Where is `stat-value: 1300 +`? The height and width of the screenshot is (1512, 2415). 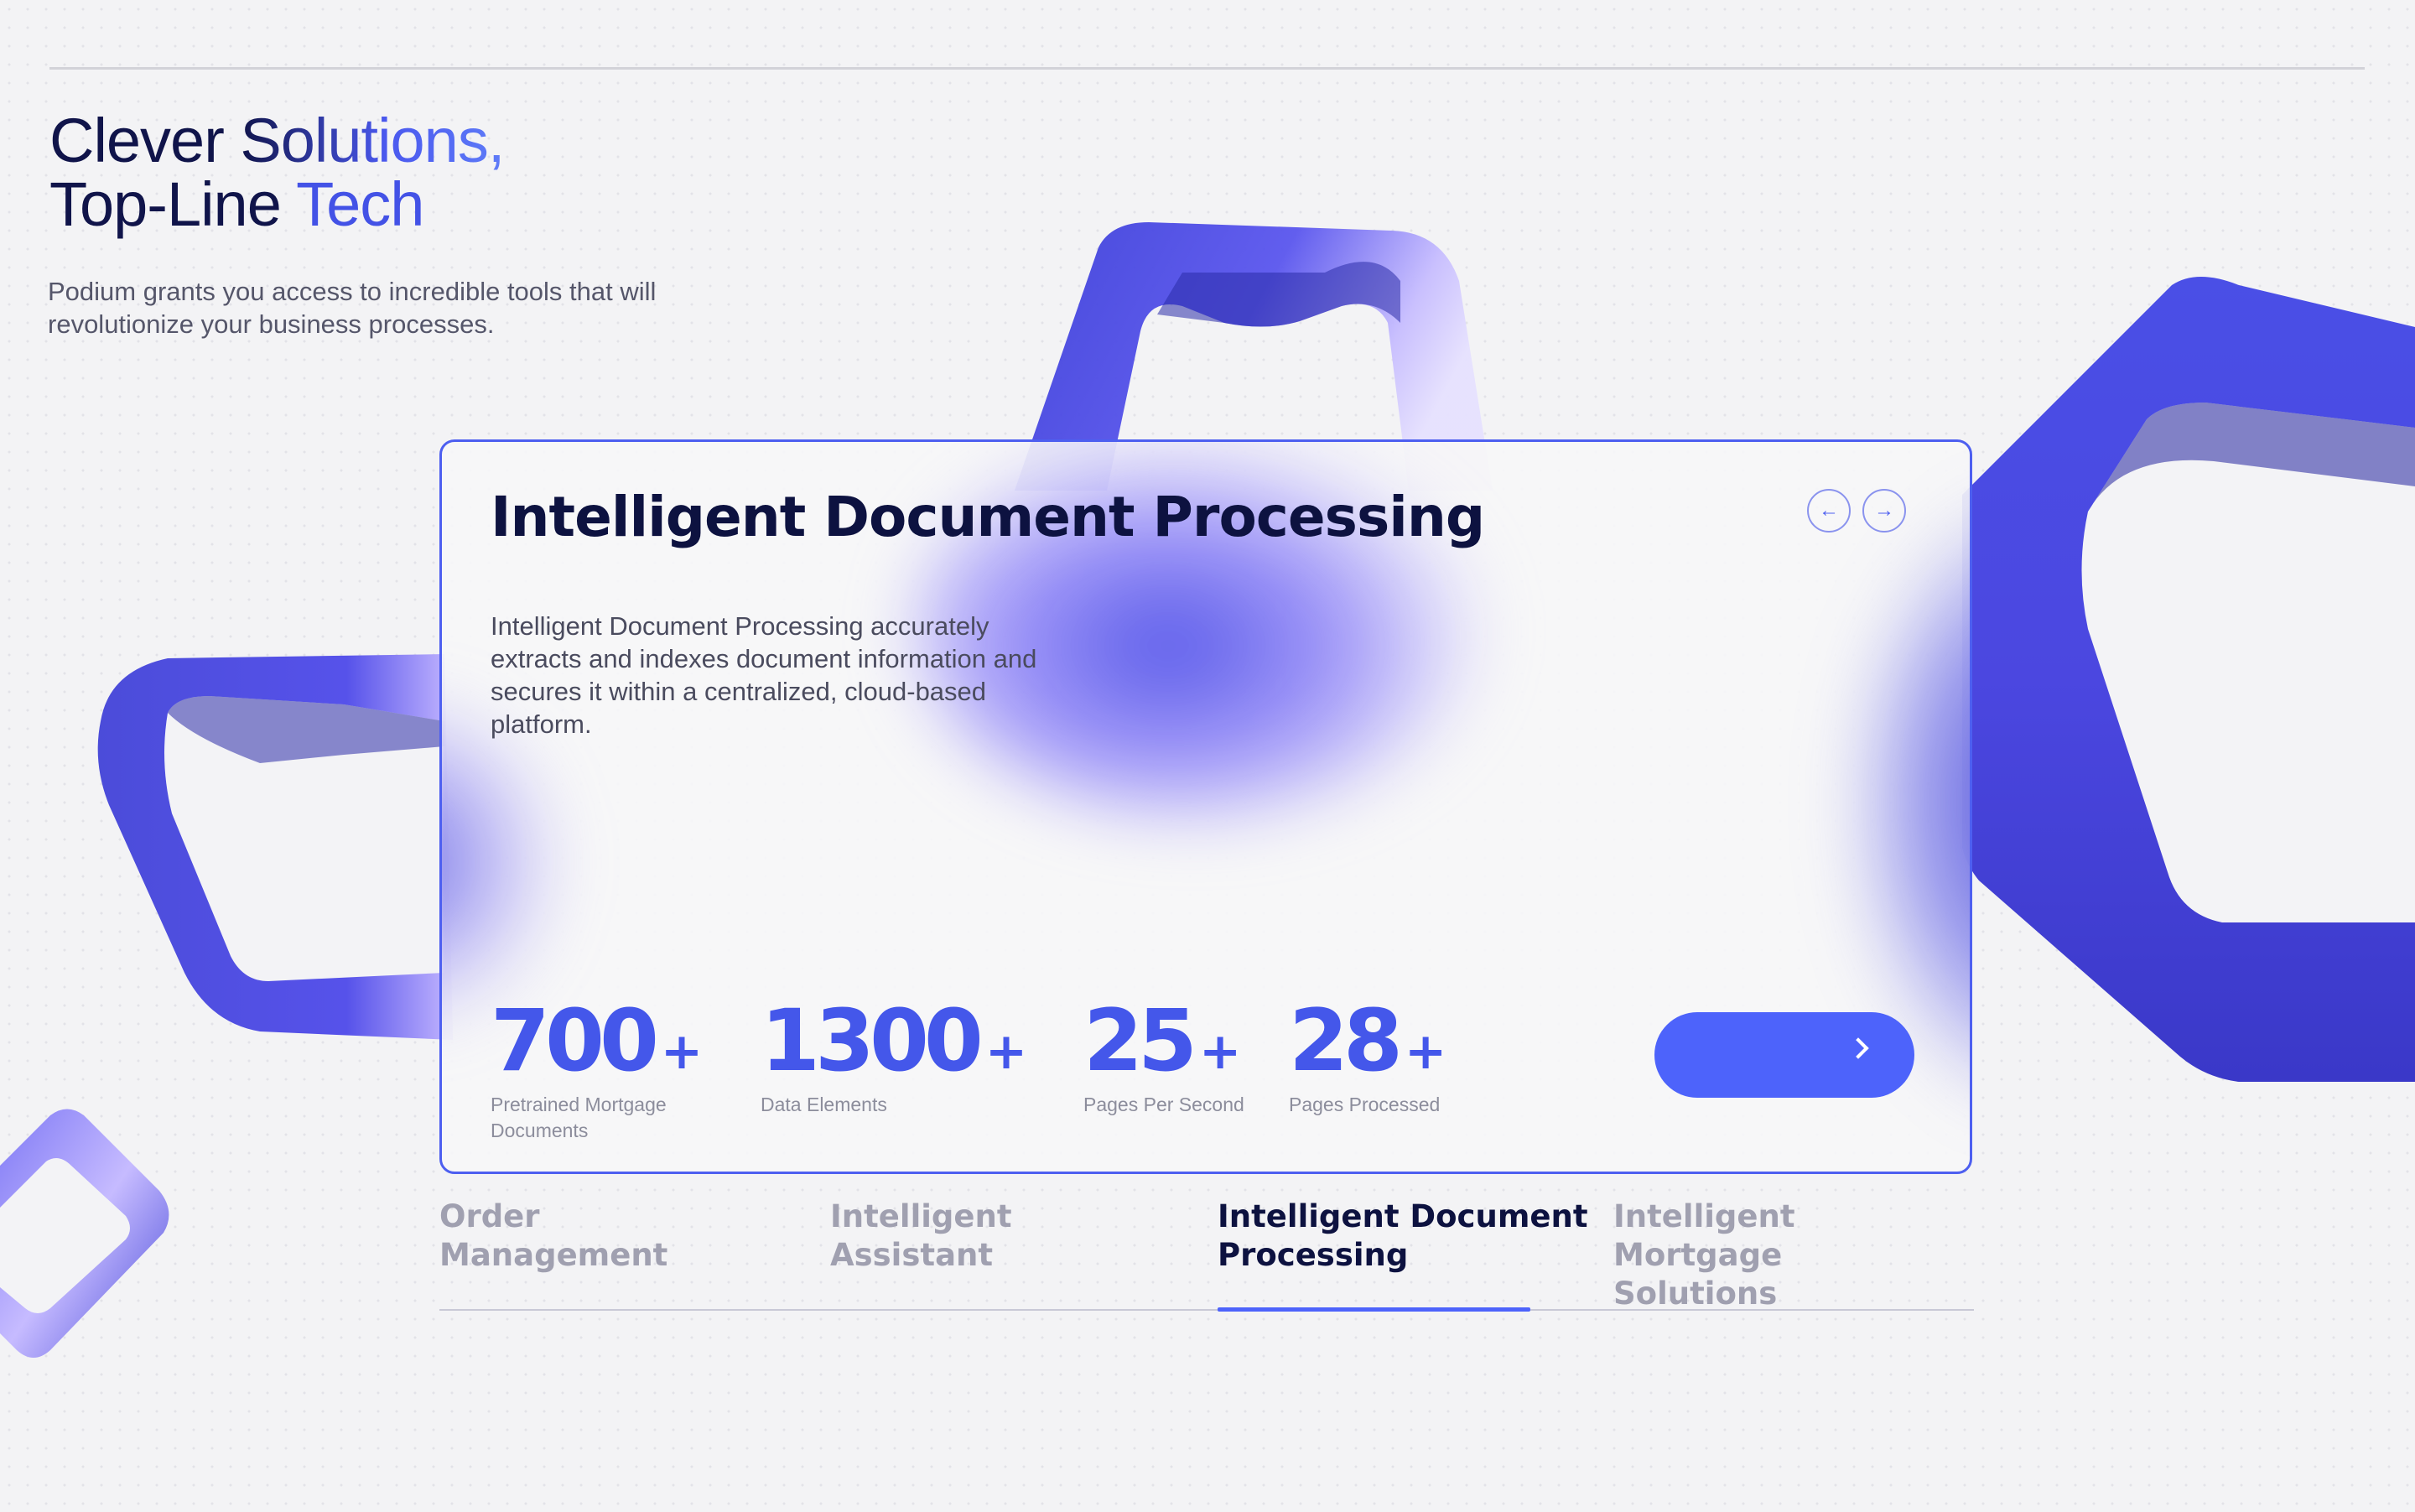 stat-value: 1300 + is located at coordinates (911, 1046).